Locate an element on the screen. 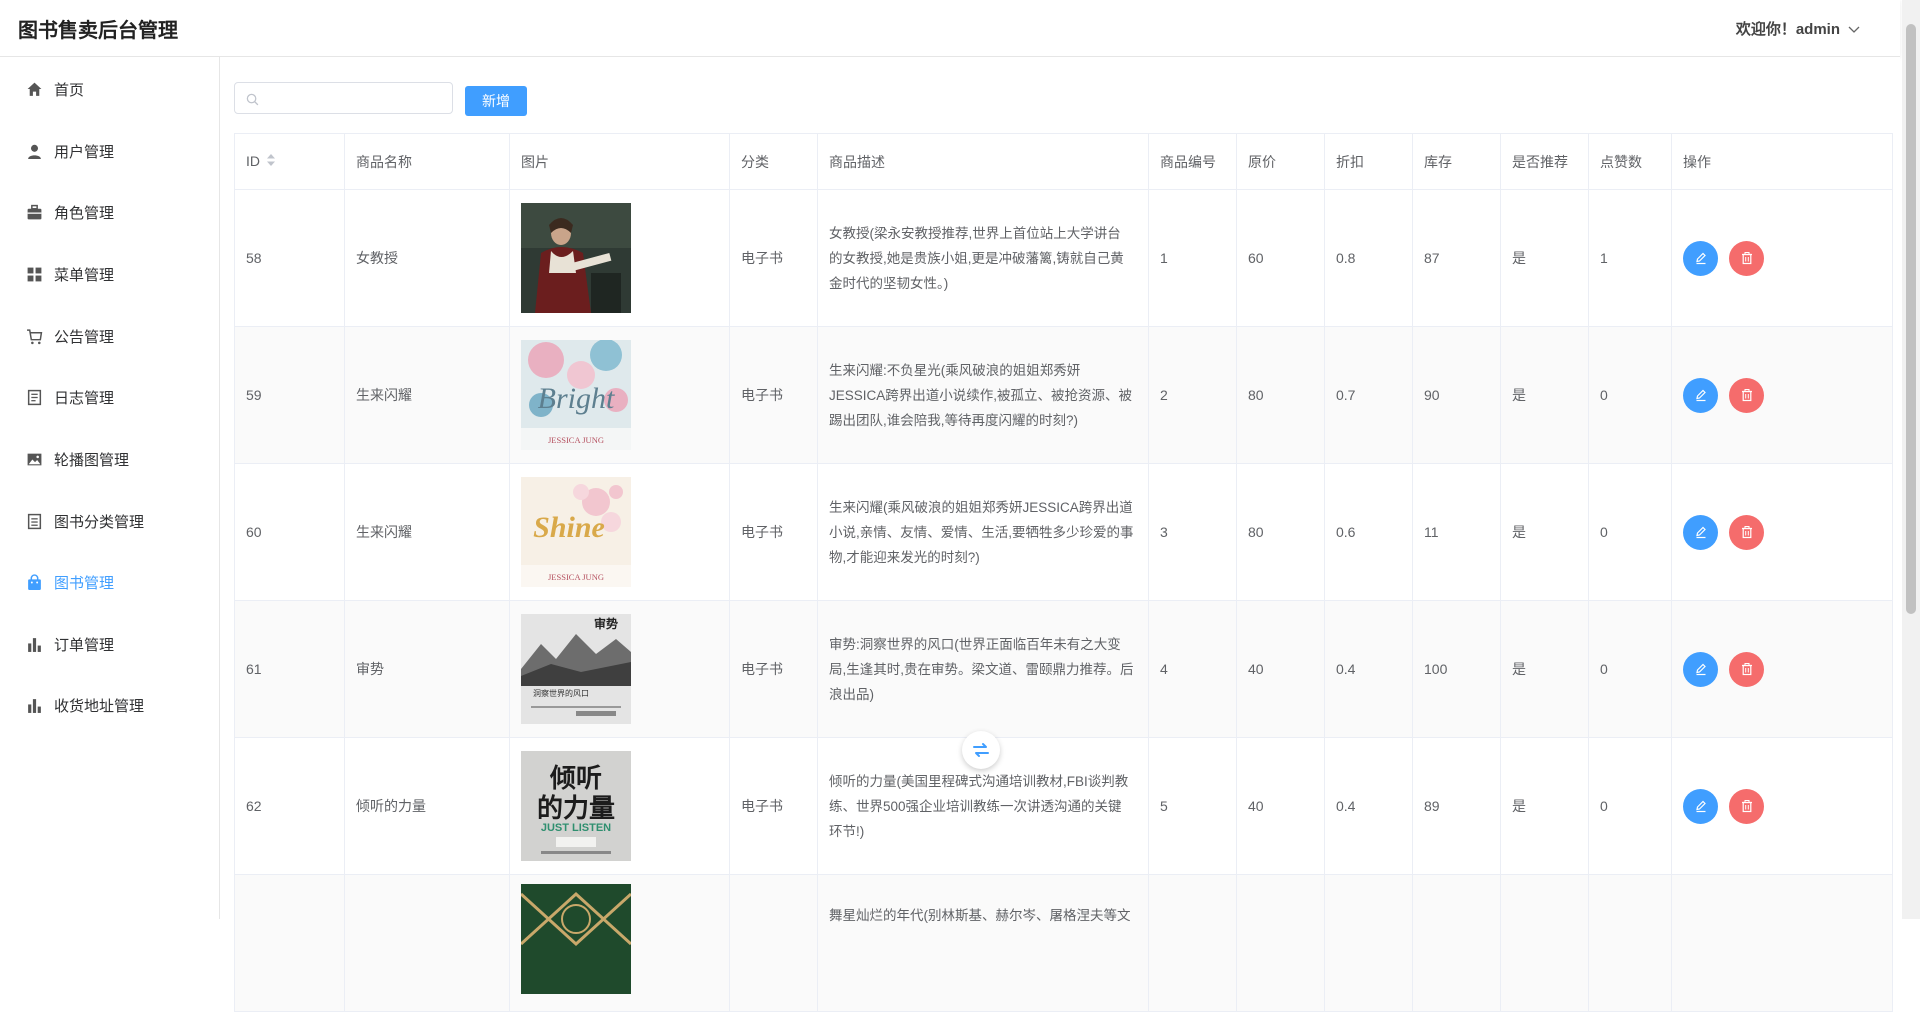 The width and height of the screenshot is (1920, 1012). sidebar-item-carousel: 轮播图管理 is located at coordinates (109, 459).